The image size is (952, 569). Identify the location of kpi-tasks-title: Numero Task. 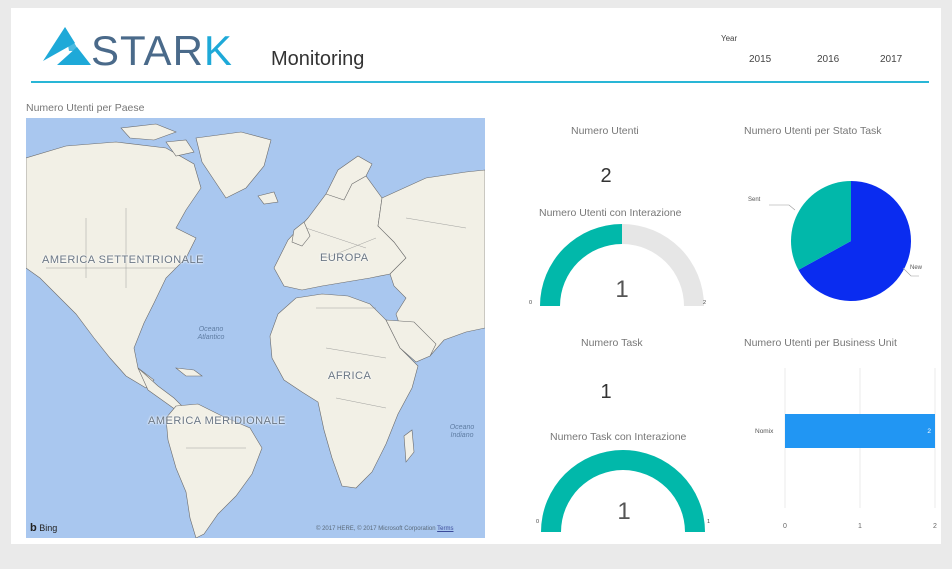
(612, 343).